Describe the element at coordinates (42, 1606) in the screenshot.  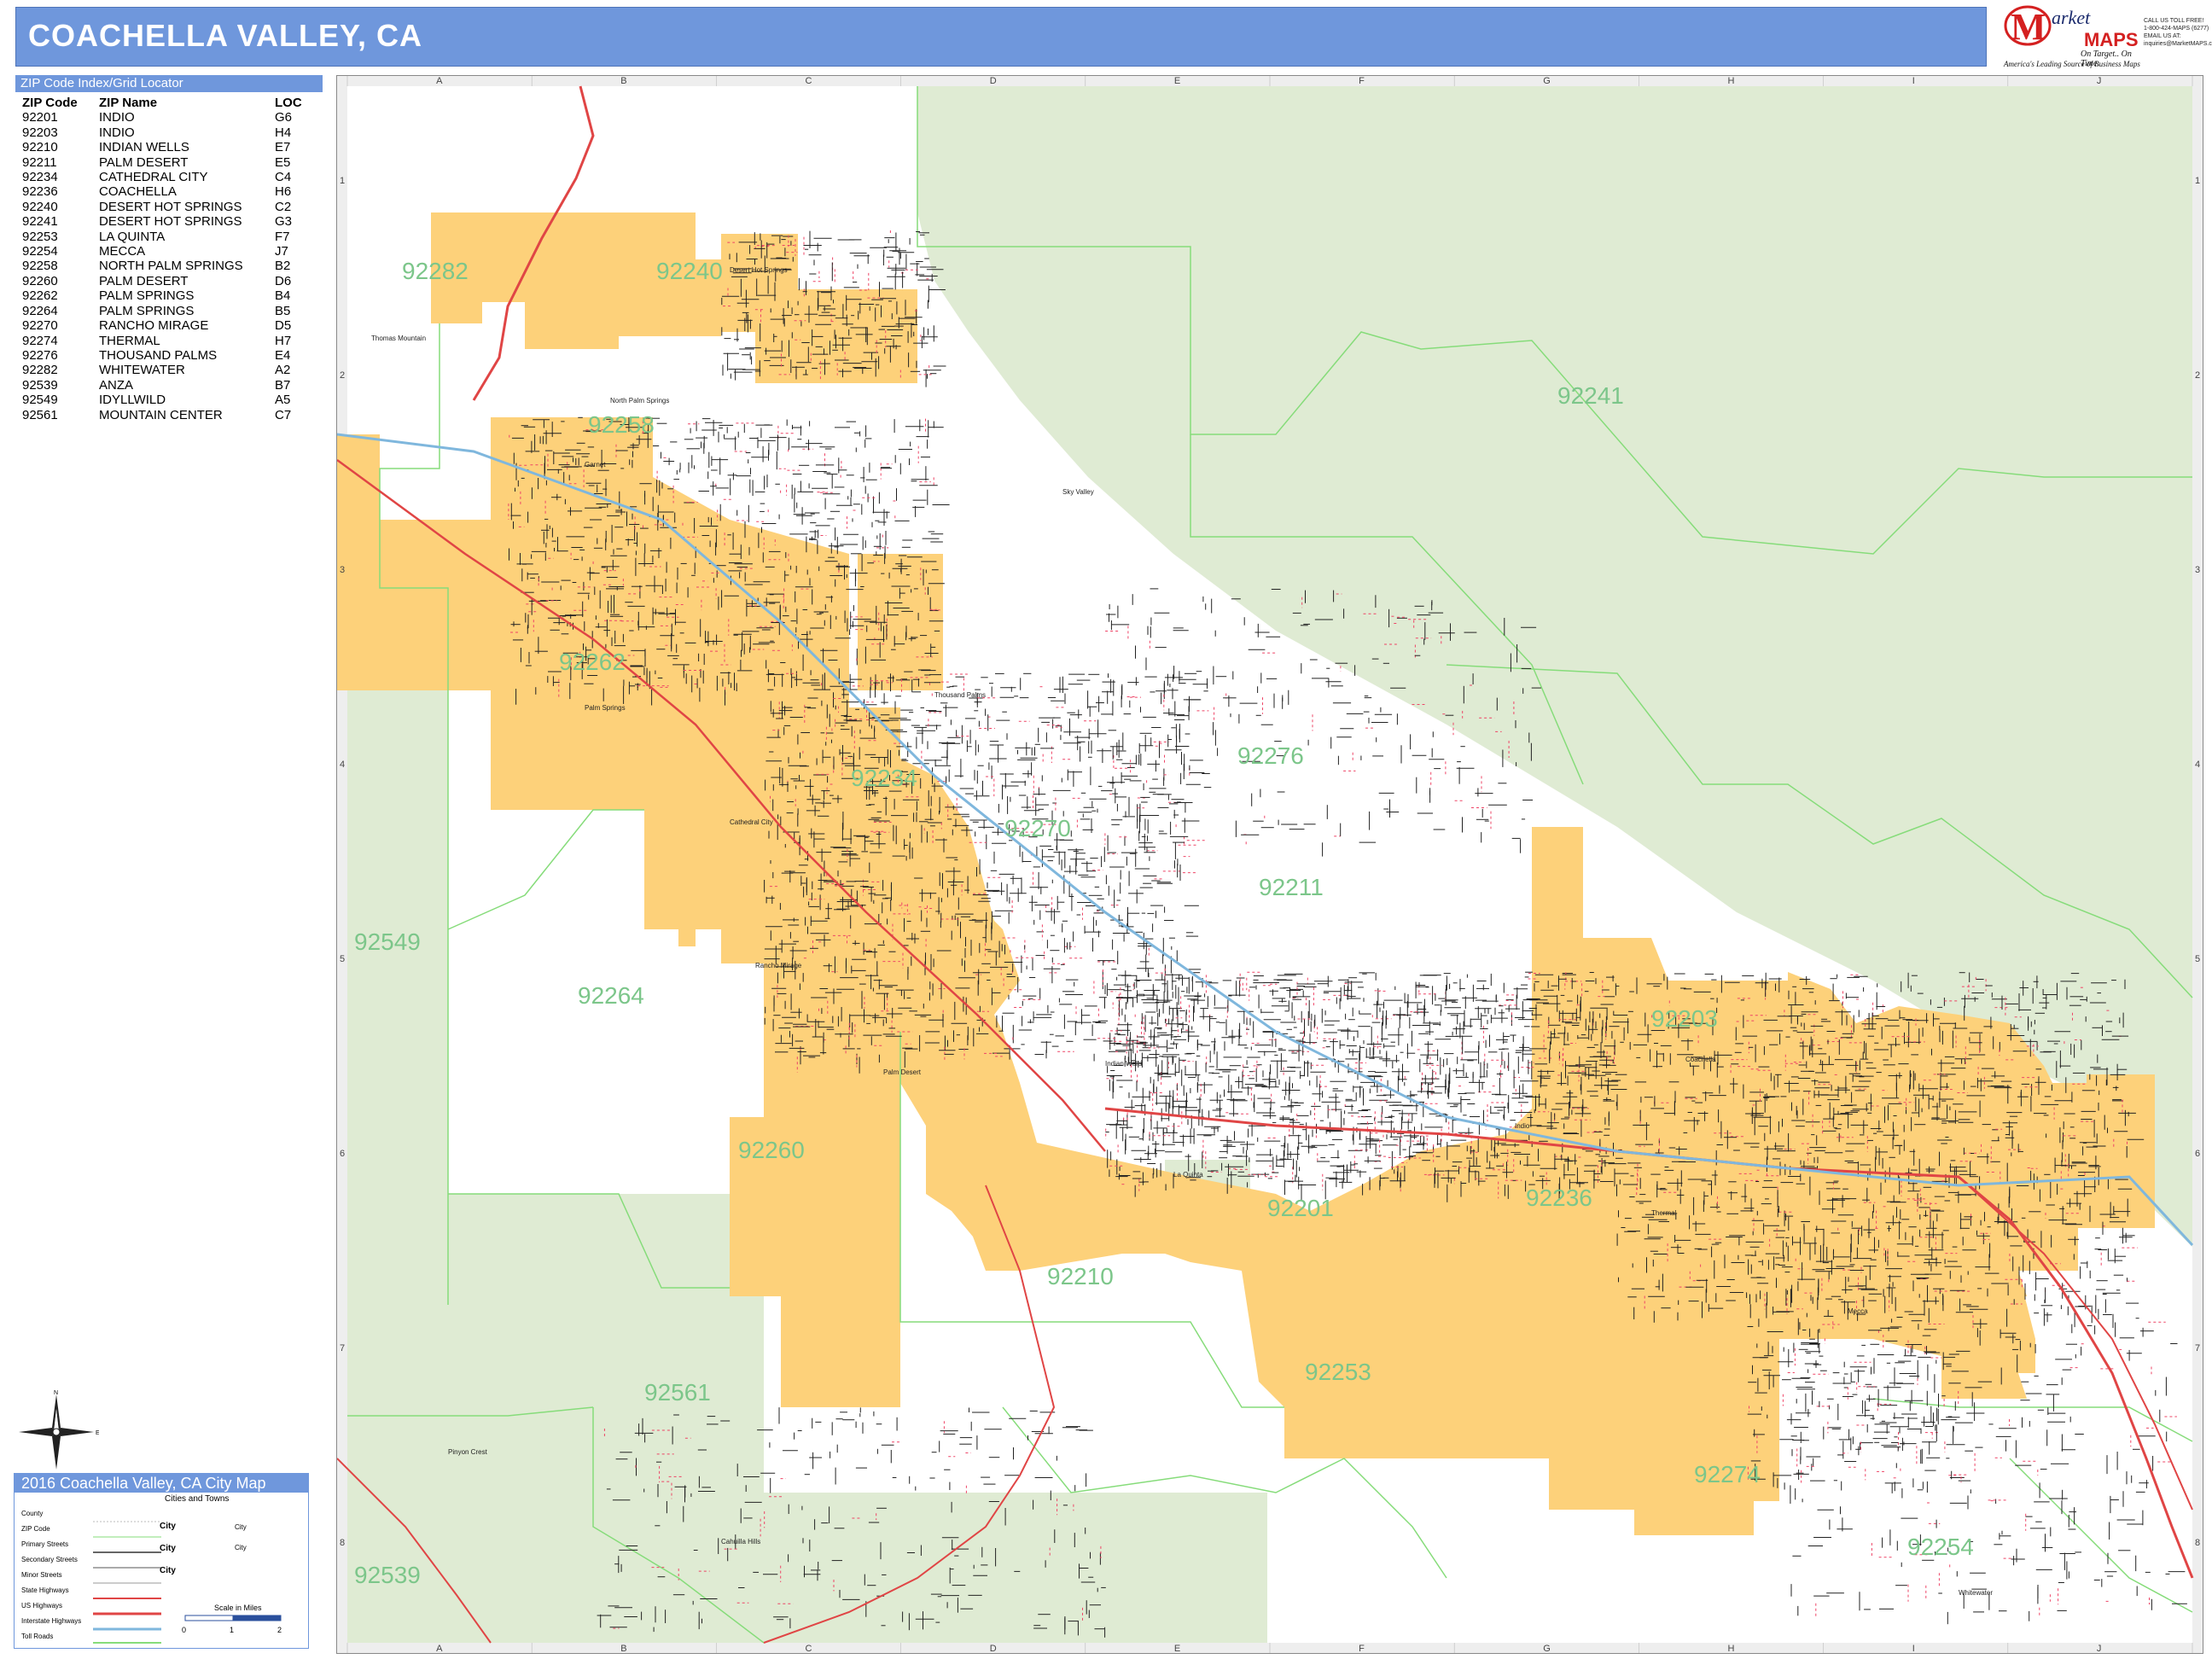
I see `legend-item: US Highways` at that location.